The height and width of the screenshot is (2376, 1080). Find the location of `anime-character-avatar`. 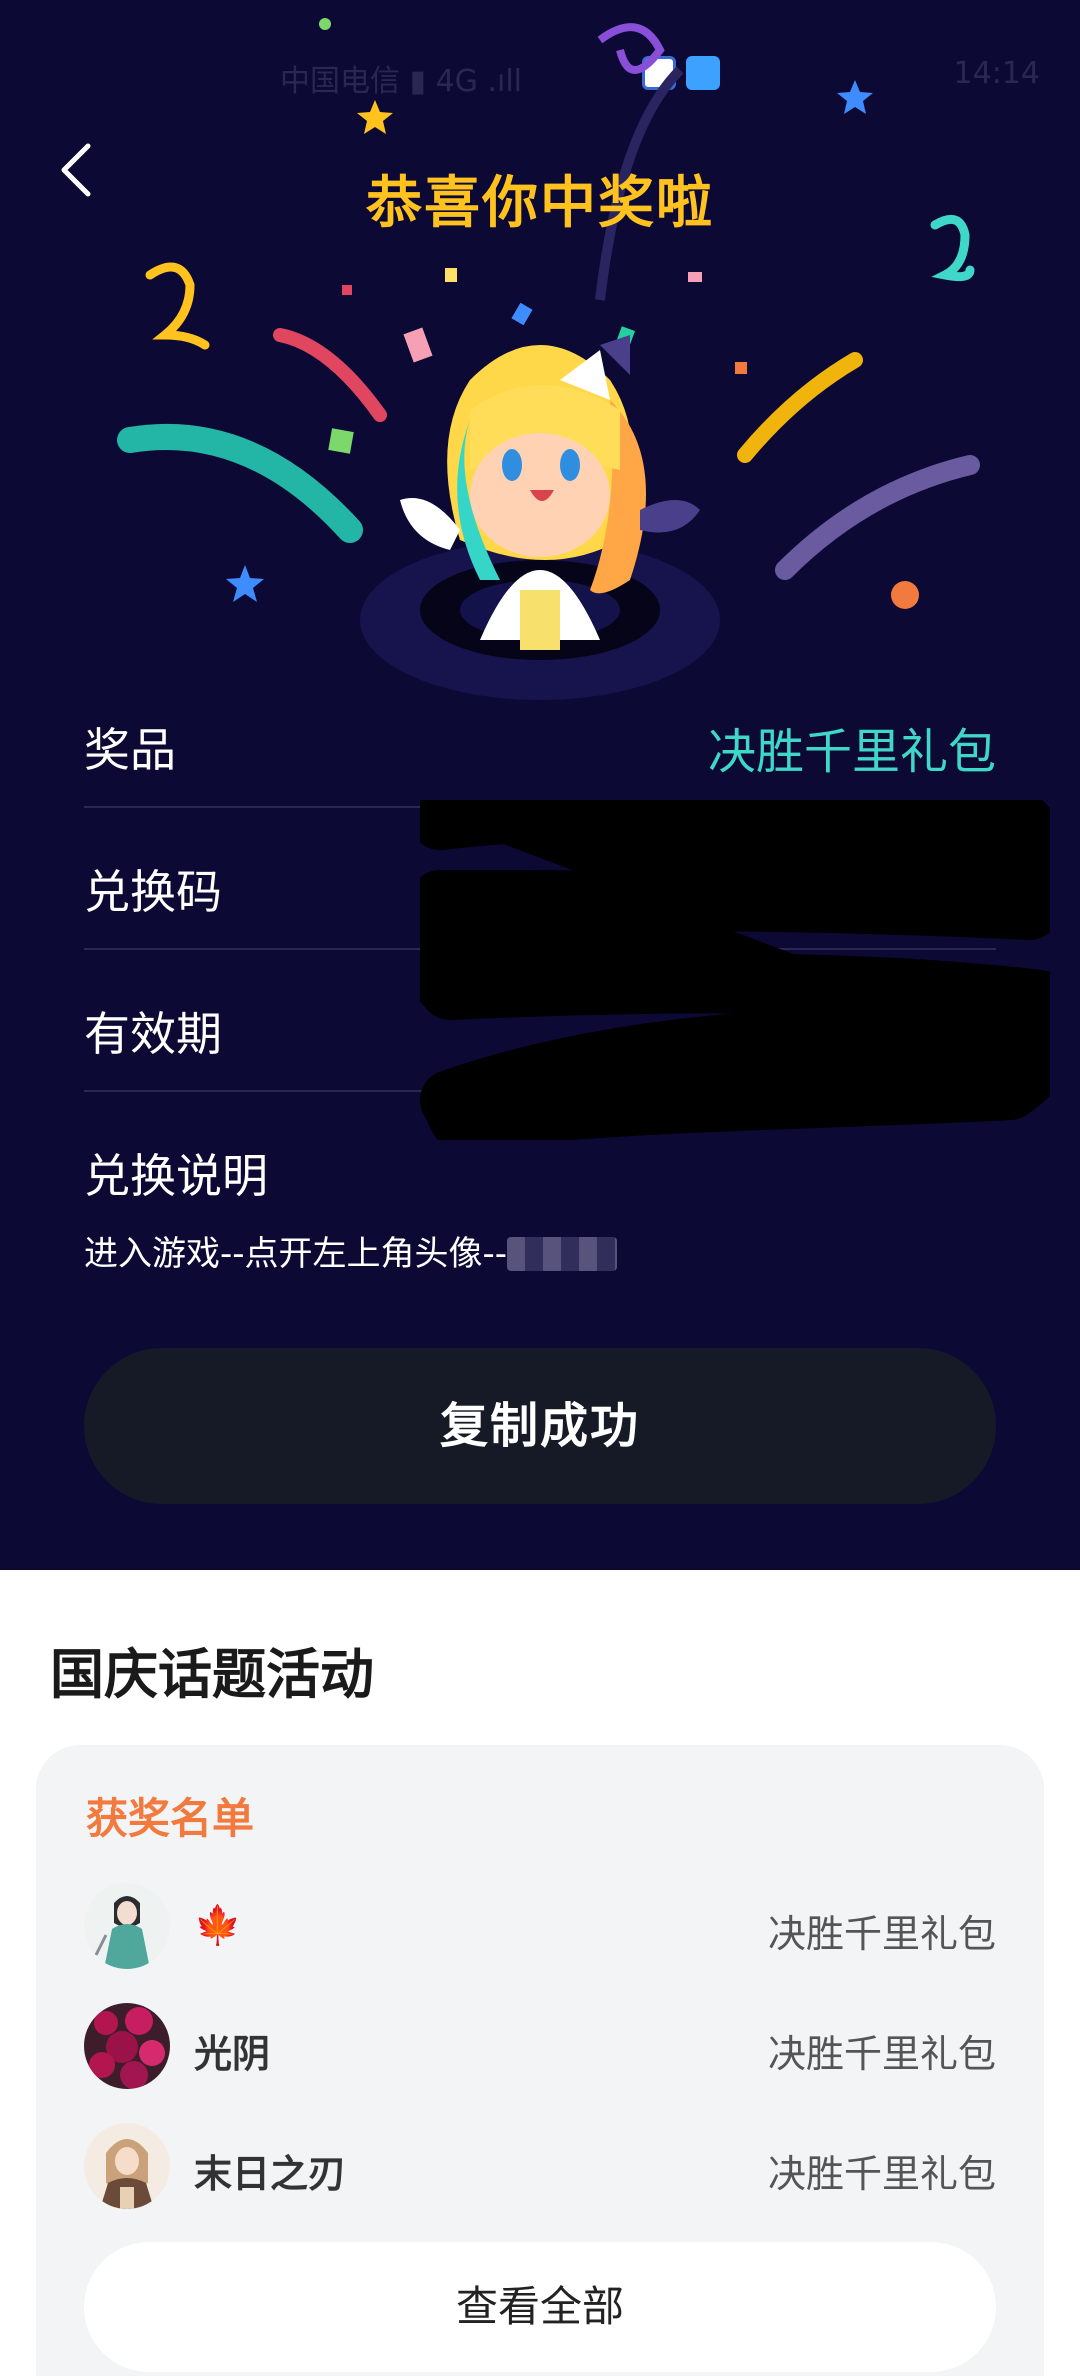

anime-character-avatar is located at coordinates (127, 2166).